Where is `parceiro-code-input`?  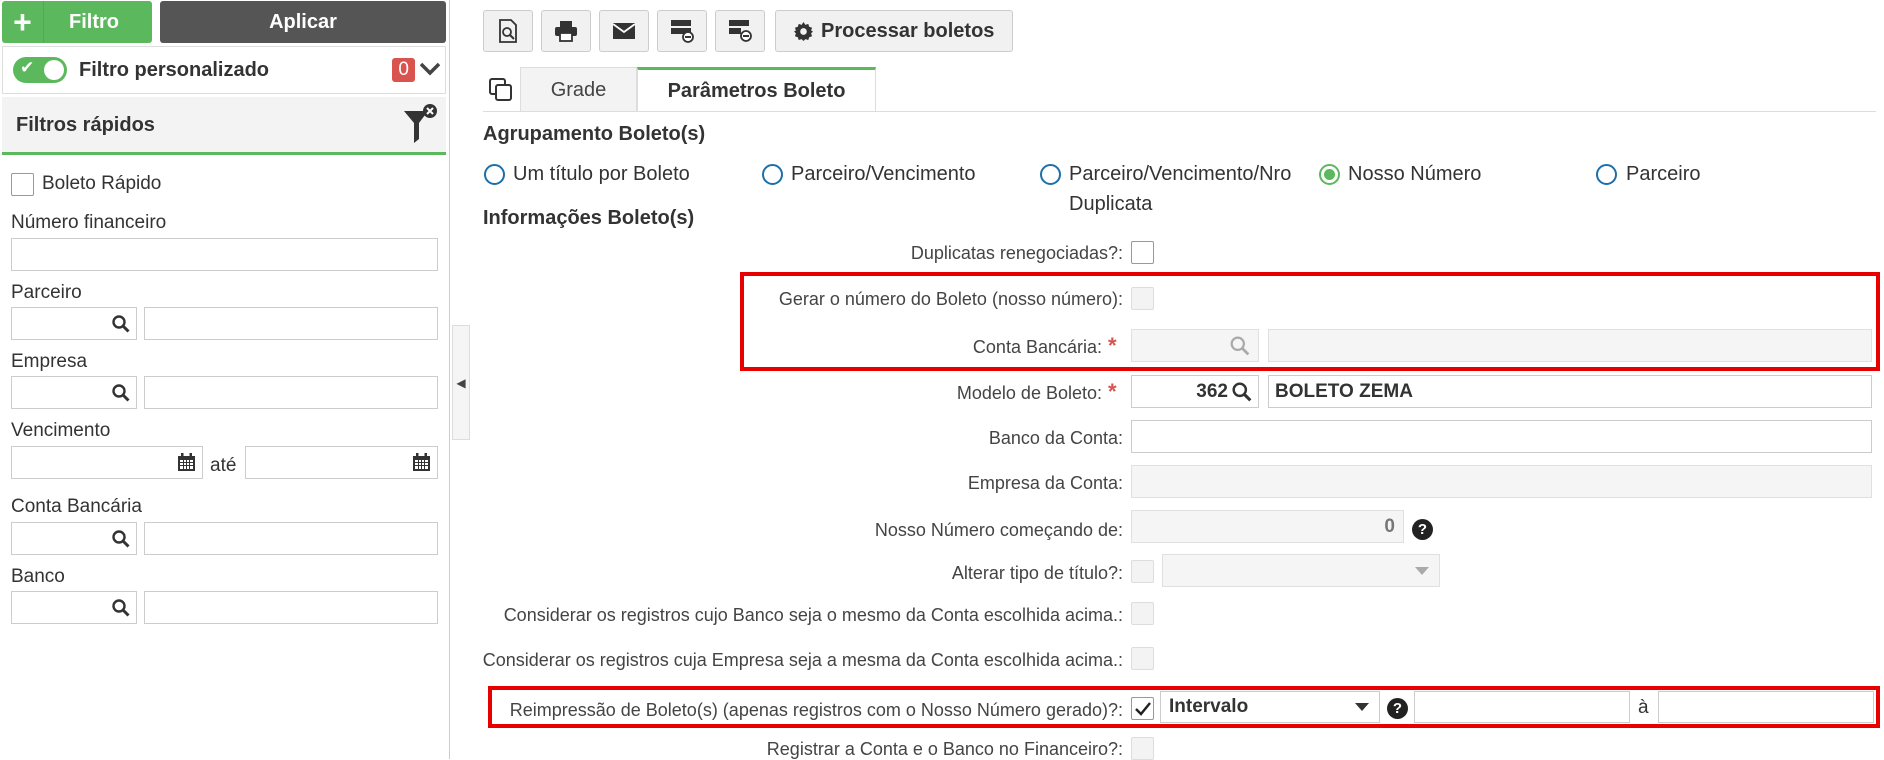
parceiro-code-input is located at coordinates (74, 323).